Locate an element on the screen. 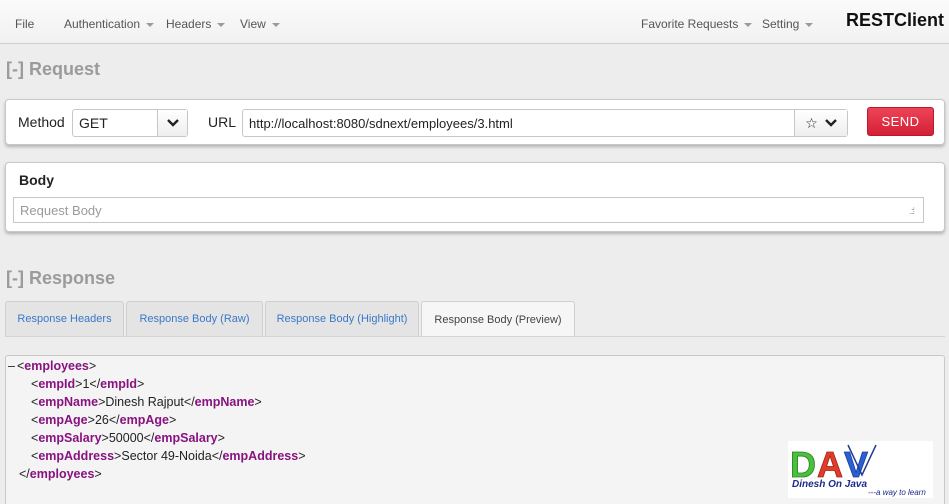 This screenshot has height=504, width=949. menu-setting: Setting is located at coordinates (788, 24).